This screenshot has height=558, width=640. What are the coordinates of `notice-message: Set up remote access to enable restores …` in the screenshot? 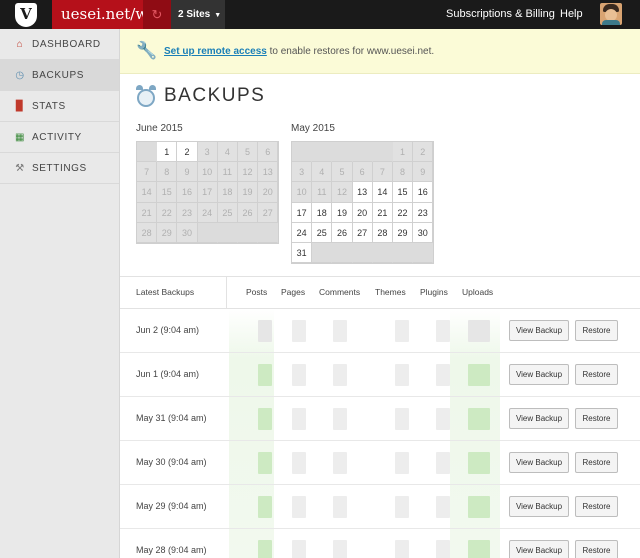 It's located at (299, 51).